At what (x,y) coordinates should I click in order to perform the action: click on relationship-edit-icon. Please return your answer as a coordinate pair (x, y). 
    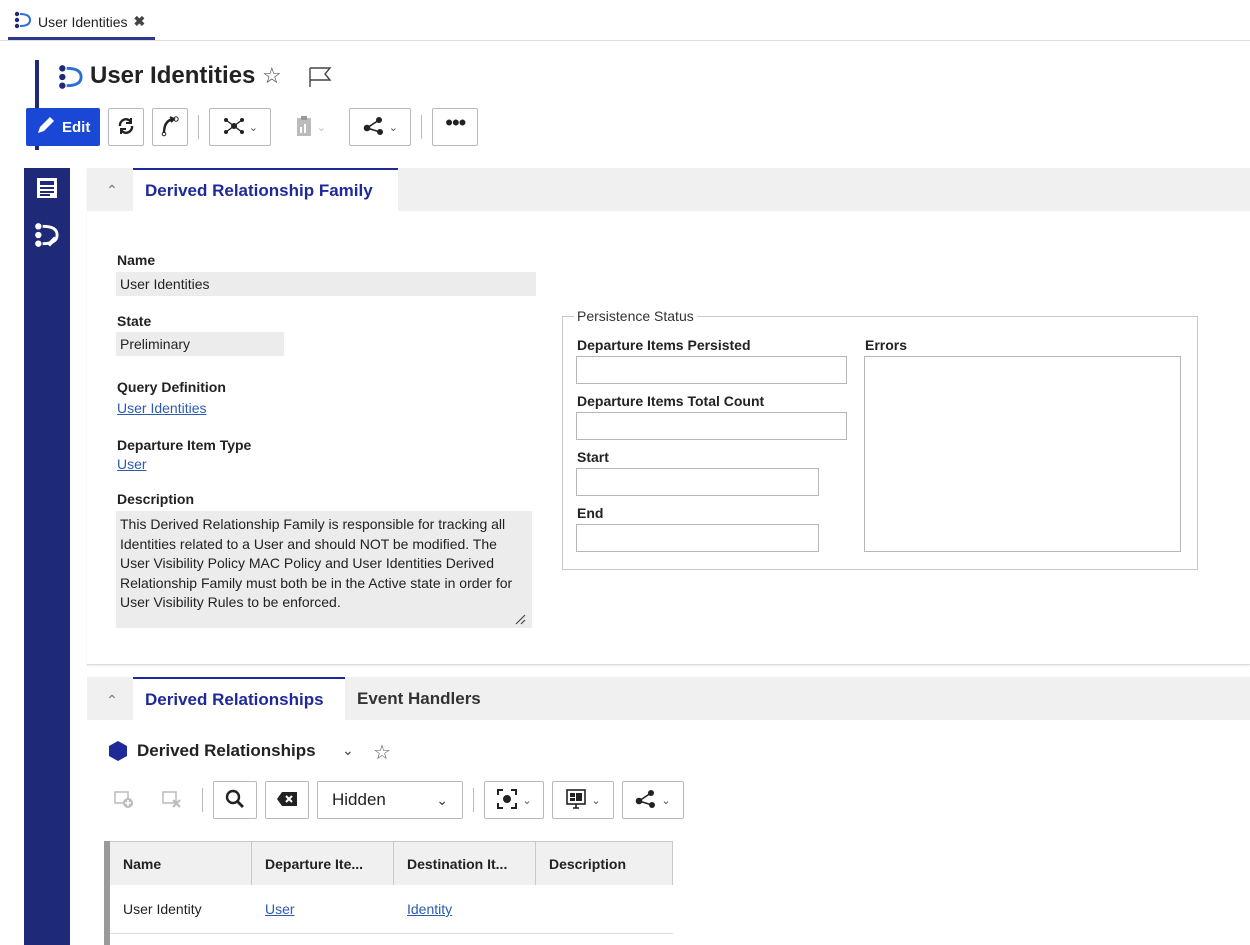
    Looking at the image, I should click on (47, 236).